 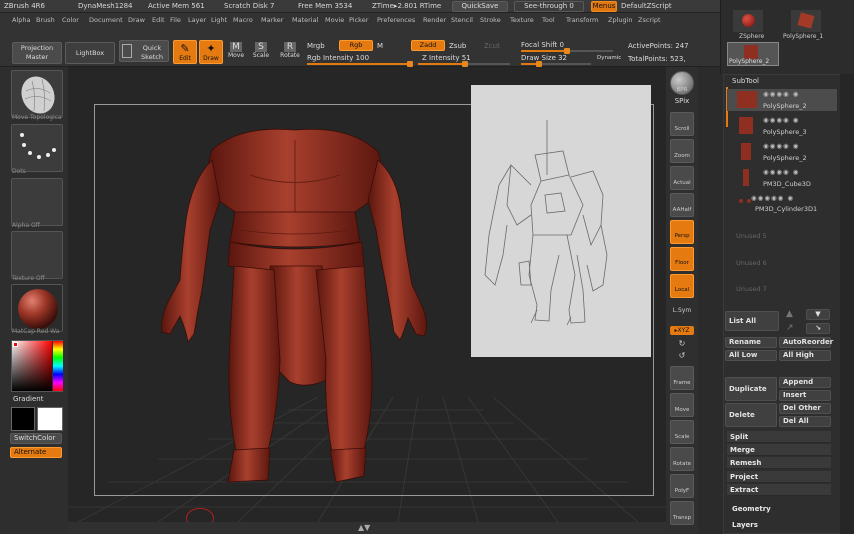 I want to click on alternate-button: Alternate, so click(x=36, y=452).